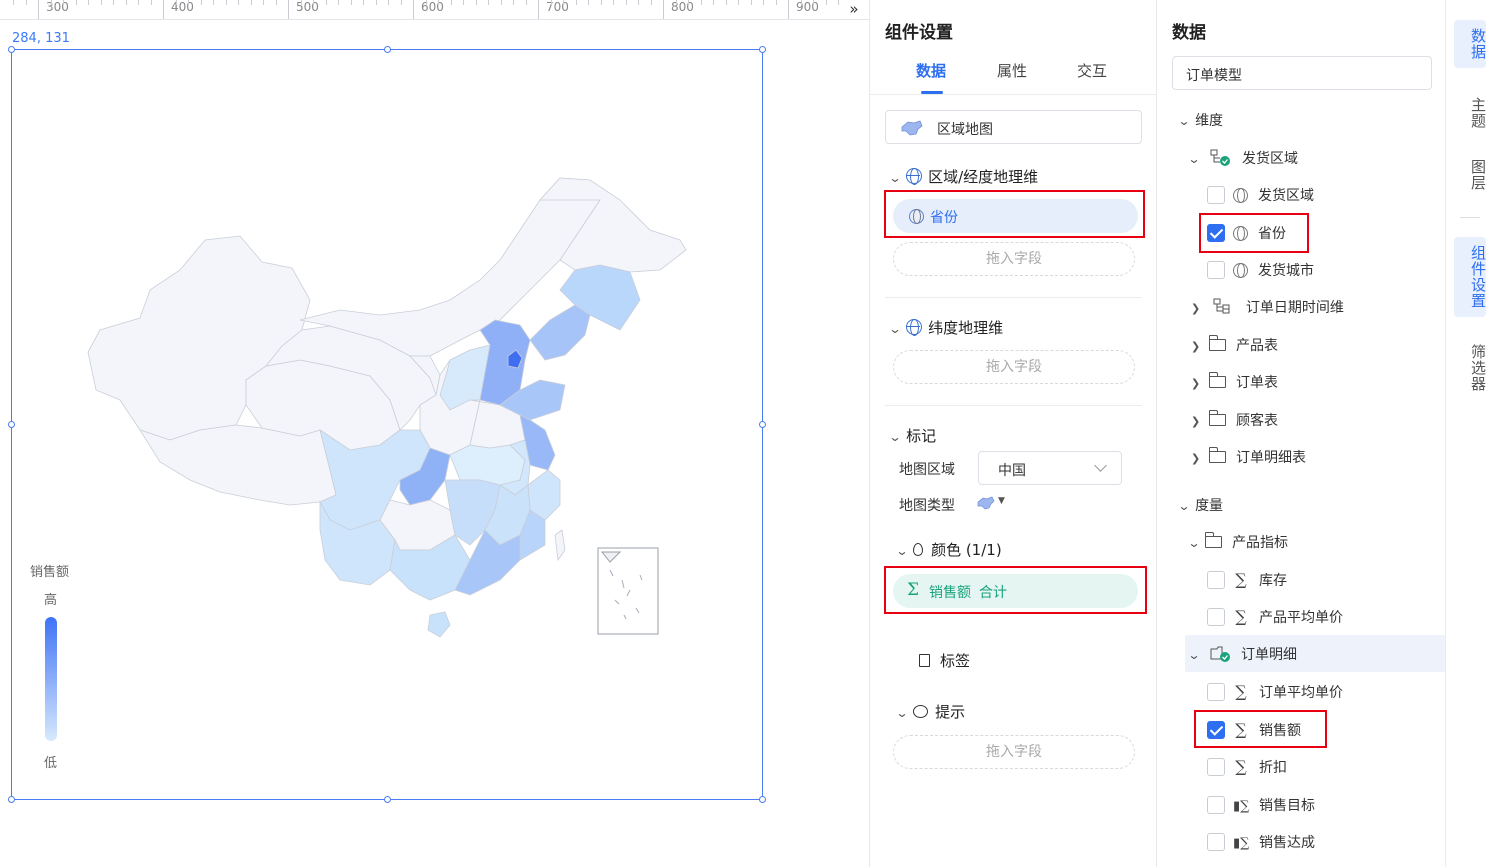 The width and height of the screenshot is (1492, 867). What do you see at coordinates (1200, 120) in the screenshot?
I see `group-dimensions: ⌄ 维度` at bounding box center [1200, 120].